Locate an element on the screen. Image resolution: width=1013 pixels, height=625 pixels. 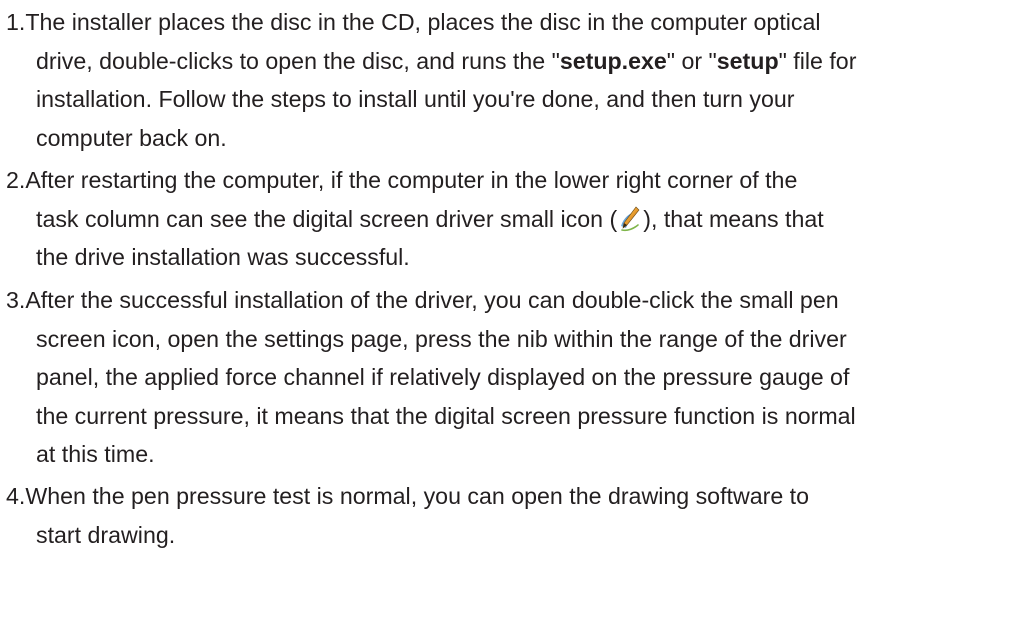
step-1-text-2c: " file for is located at coordinates (817, 60).